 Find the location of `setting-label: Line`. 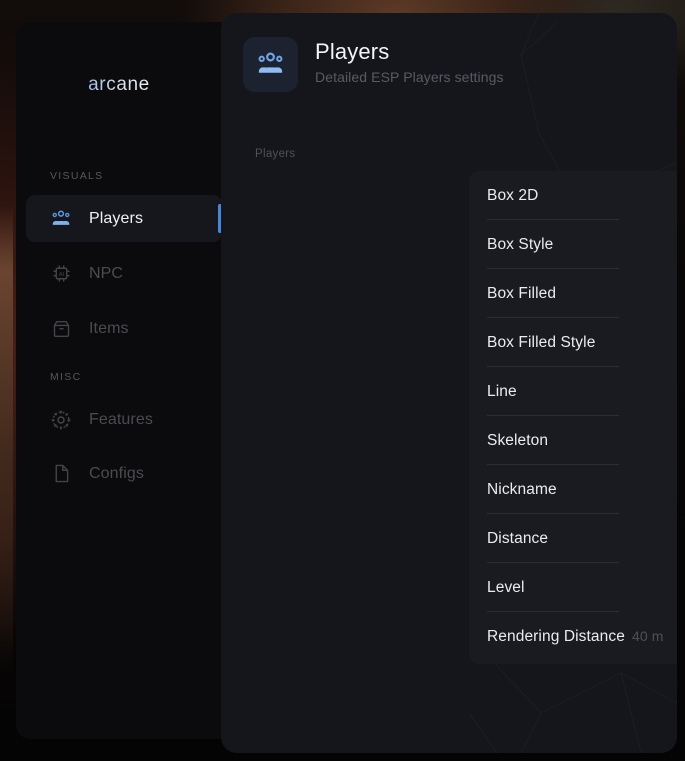

setting-label: Line is located at coordinates (502, 391).